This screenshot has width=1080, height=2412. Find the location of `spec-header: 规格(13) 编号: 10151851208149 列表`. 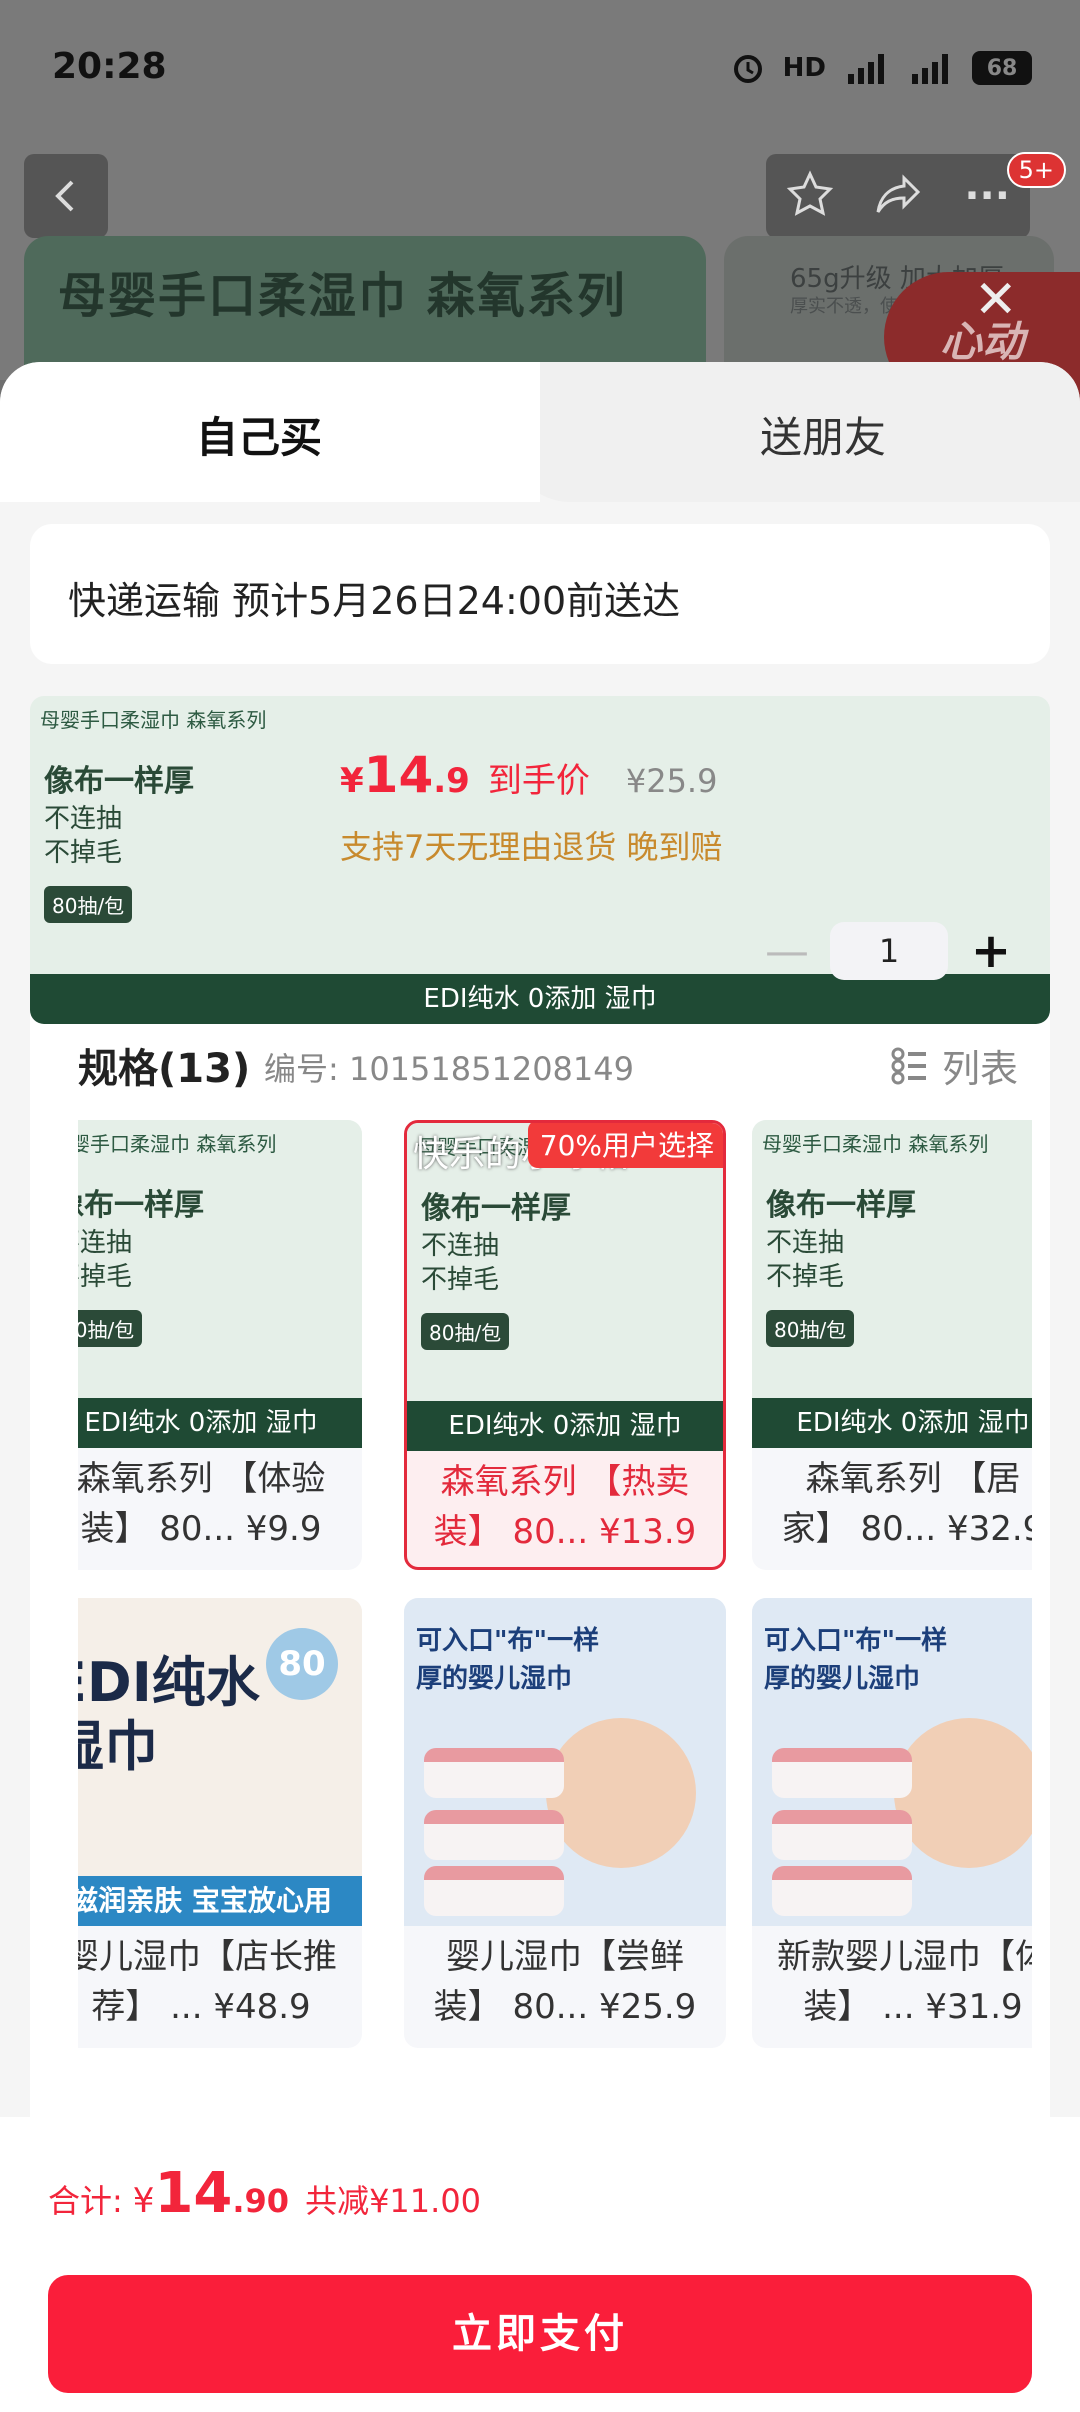

spec-header: 规格(13) 编号: 10151851208149 列表 is located at coordinates (548, 1066).